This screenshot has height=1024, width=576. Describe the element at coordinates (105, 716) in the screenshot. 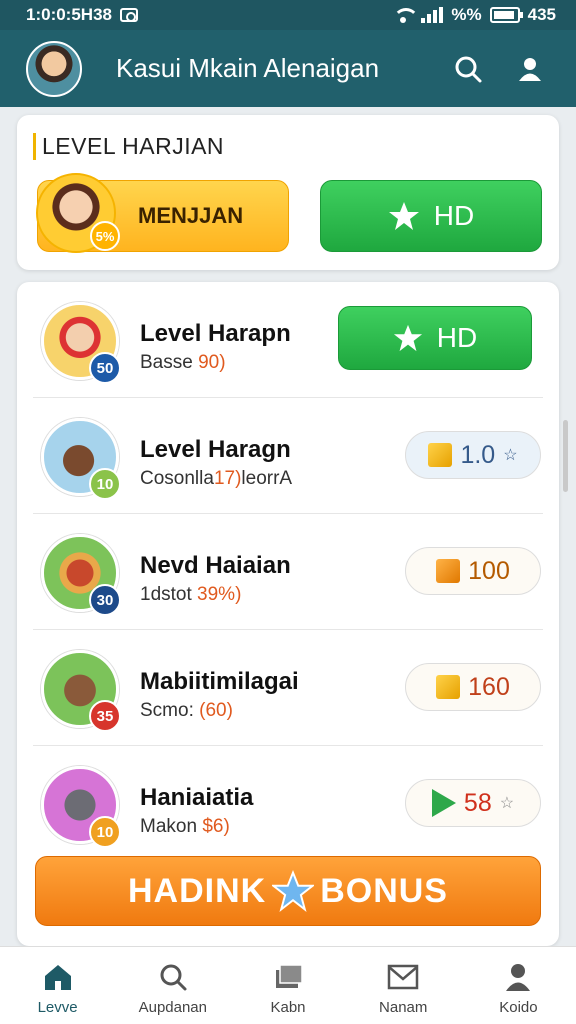

I see `level-badge: 35` at that location.